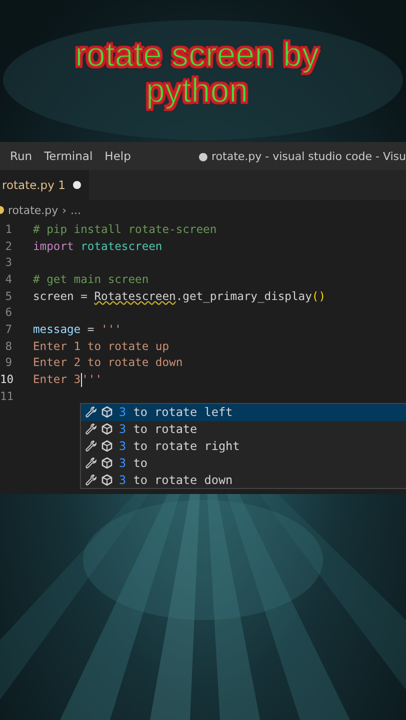 The width and height of the screenshot is (406, 720). What do you see at coordinates (67, 379) in the screenshot?
I see `code-line: Enter 3'''` at bounding box center [67, 379].